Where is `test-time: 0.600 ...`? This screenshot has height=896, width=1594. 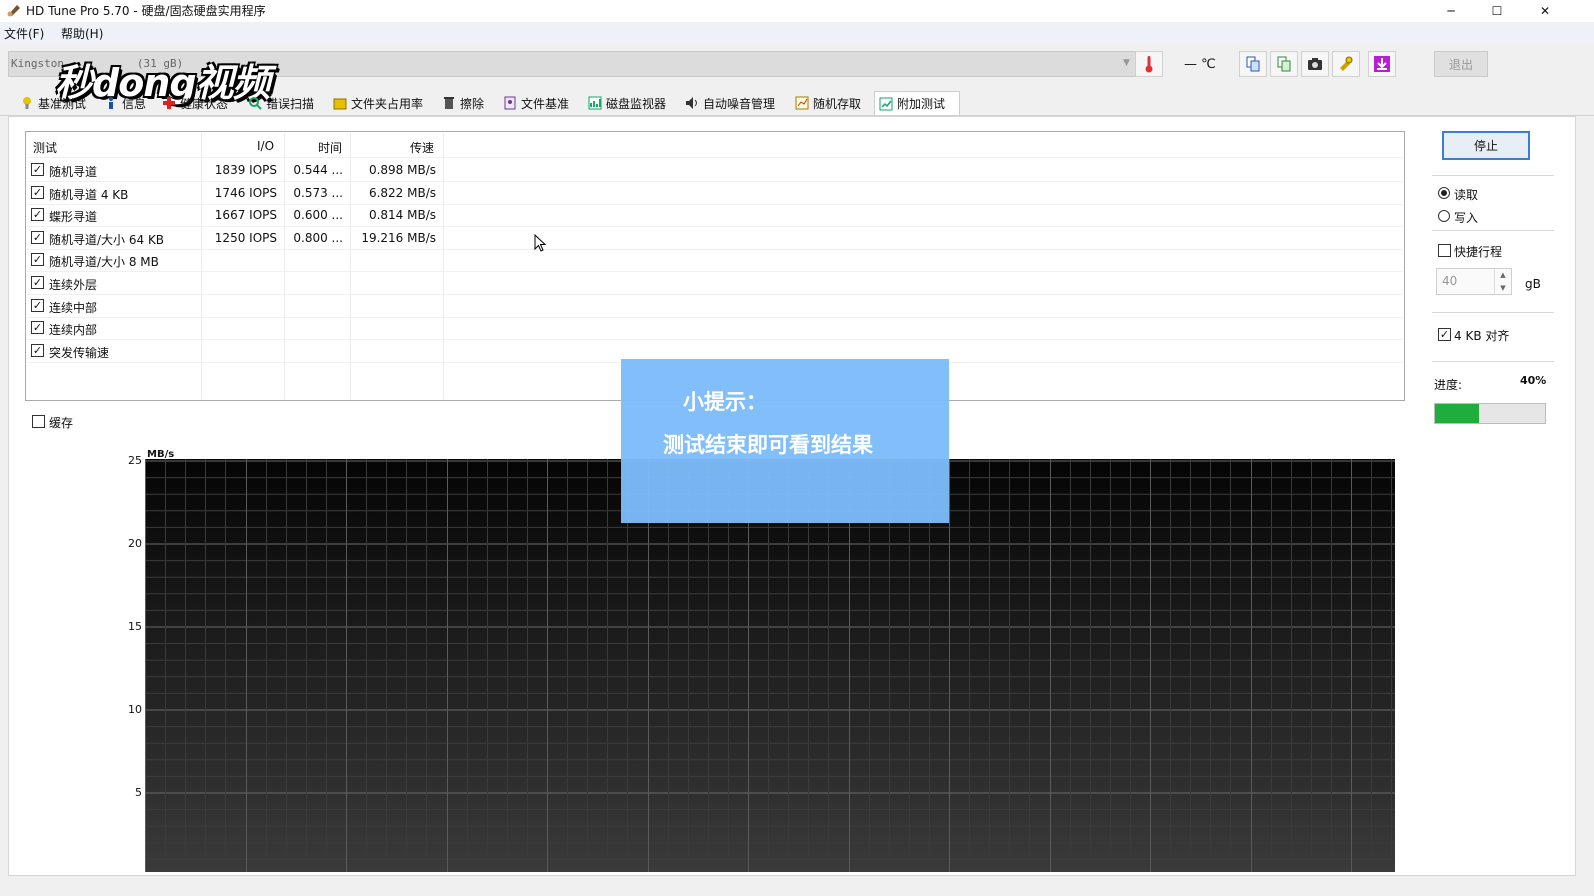
test-time: 0.600 ... is located at coordinates (318, 215).